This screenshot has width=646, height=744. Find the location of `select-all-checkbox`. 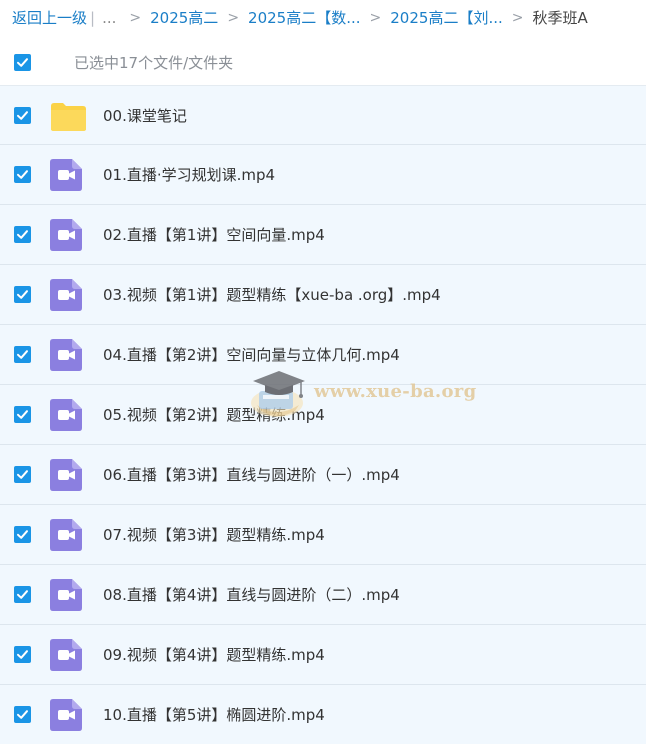

select-all-checkbox is located at coordinates (22, 62).